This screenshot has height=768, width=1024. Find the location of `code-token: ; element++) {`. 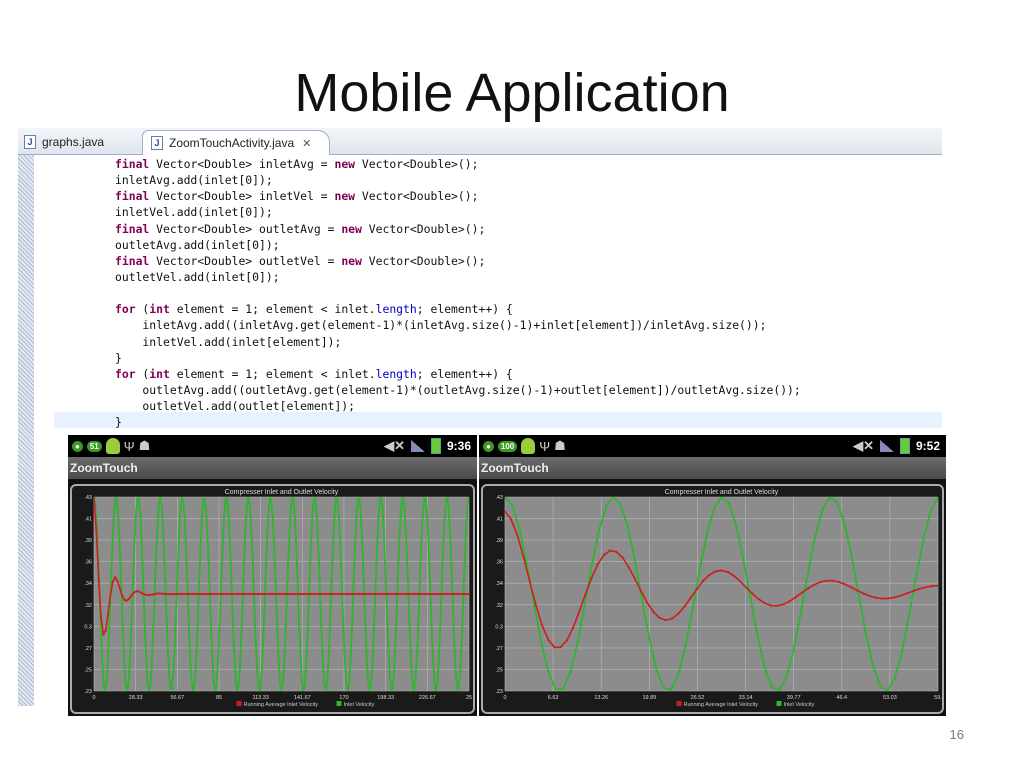

code-token: ; element++) { is located at coordinates (464, 373).